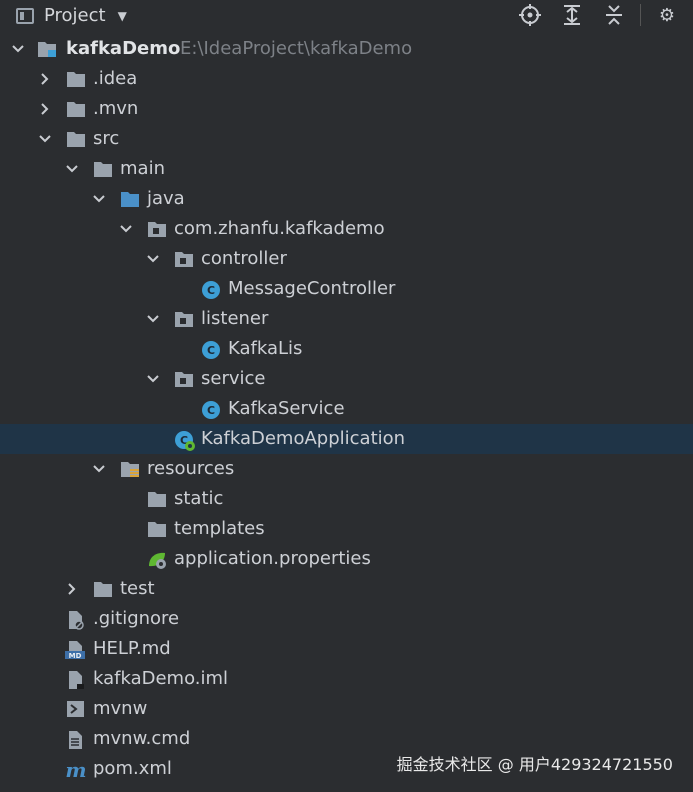 Image resolution: width=693 pixels, height=792 pixels. I want to click on tree-item-application-properties: application.properties, so click(346, 559).